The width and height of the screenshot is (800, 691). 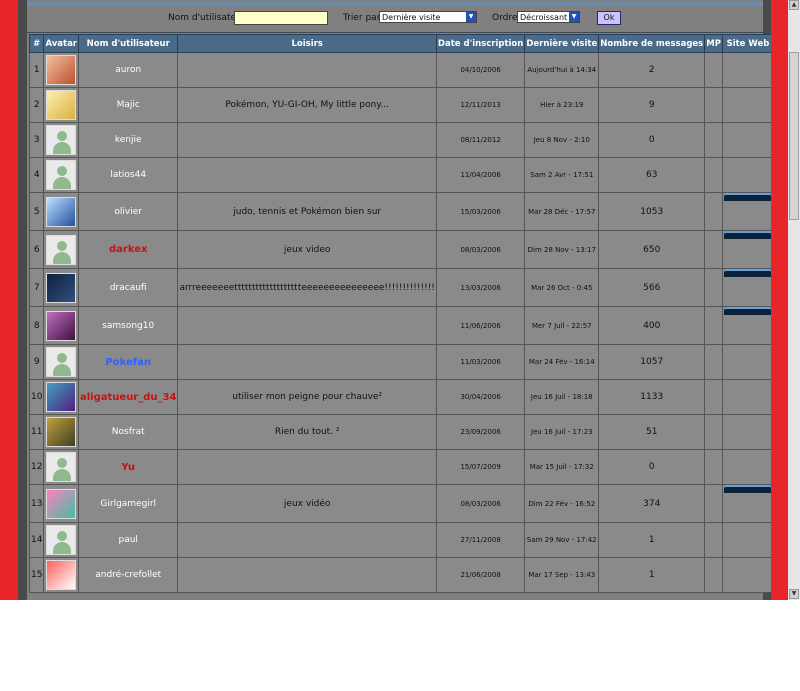 I want to click on joined-date: 04/10/2006, so click(x=480, y=70).